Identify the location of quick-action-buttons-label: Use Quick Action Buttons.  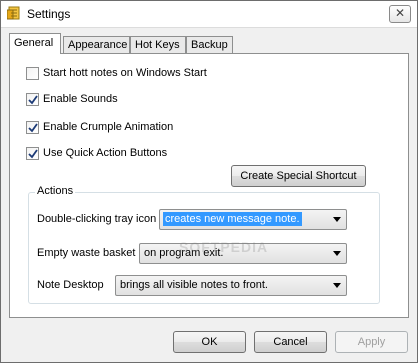
(105, 153).